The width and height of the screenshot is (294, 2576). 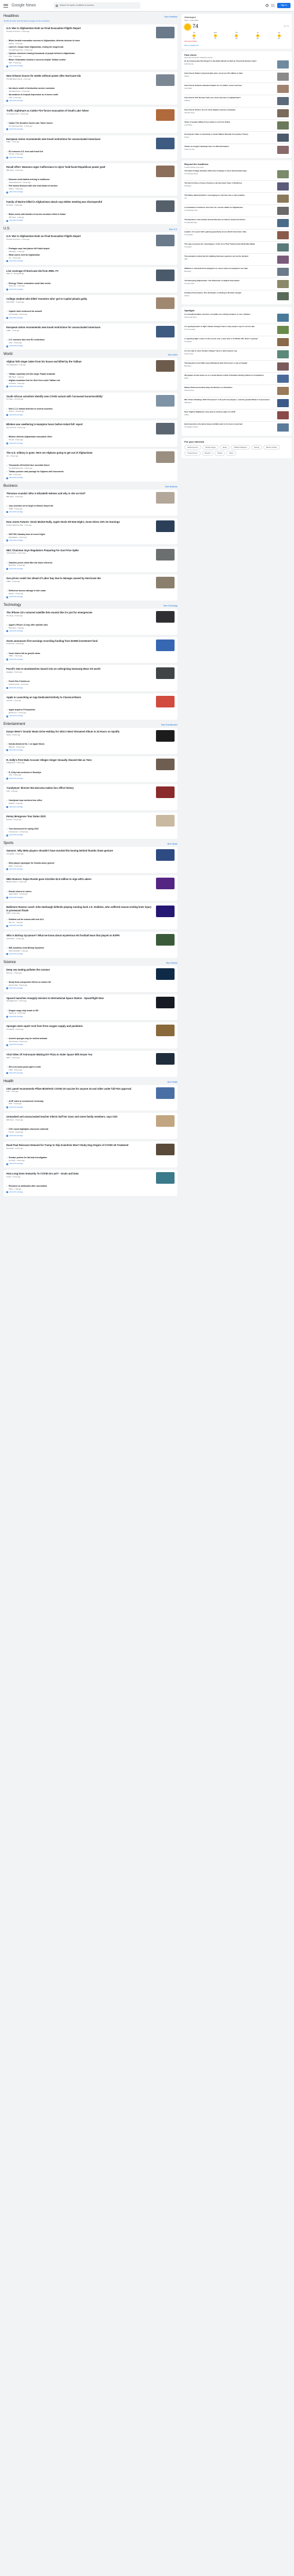 What do you see at coordinates (92, 744) in the screenshot?
I see `related-headline: Donda debuts at No. 1 on Apple Music` at bounding box center [92, 744].